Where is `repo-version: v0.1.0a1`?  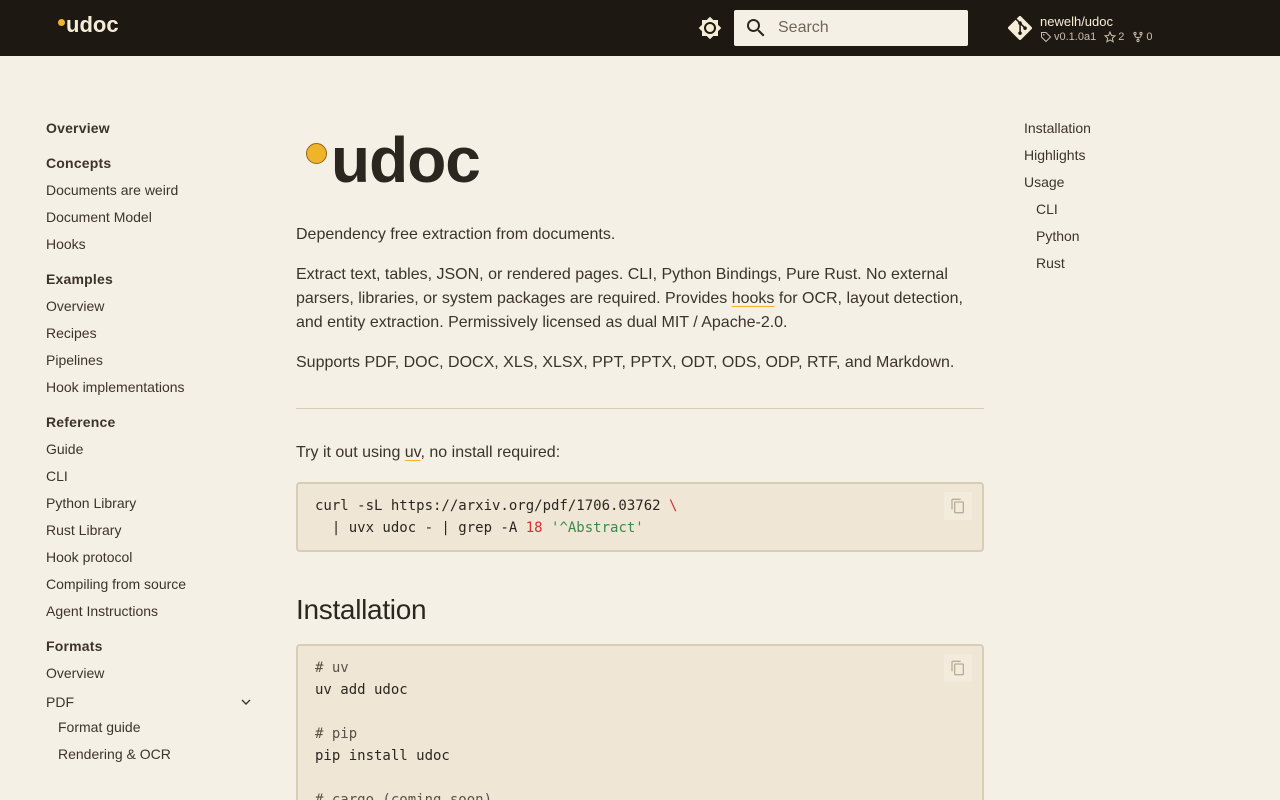 repo-version: v0.1.0a1 is located at coordinates (1068, 37).